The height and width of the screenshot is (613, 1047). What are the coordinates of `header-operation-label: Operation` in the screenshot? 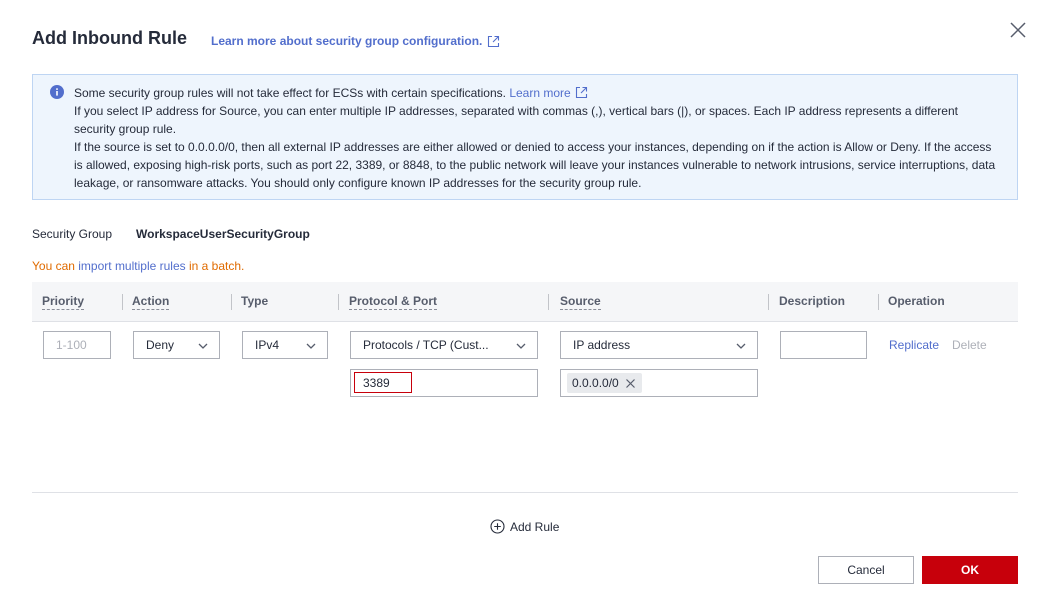 It's located at (916, 301).